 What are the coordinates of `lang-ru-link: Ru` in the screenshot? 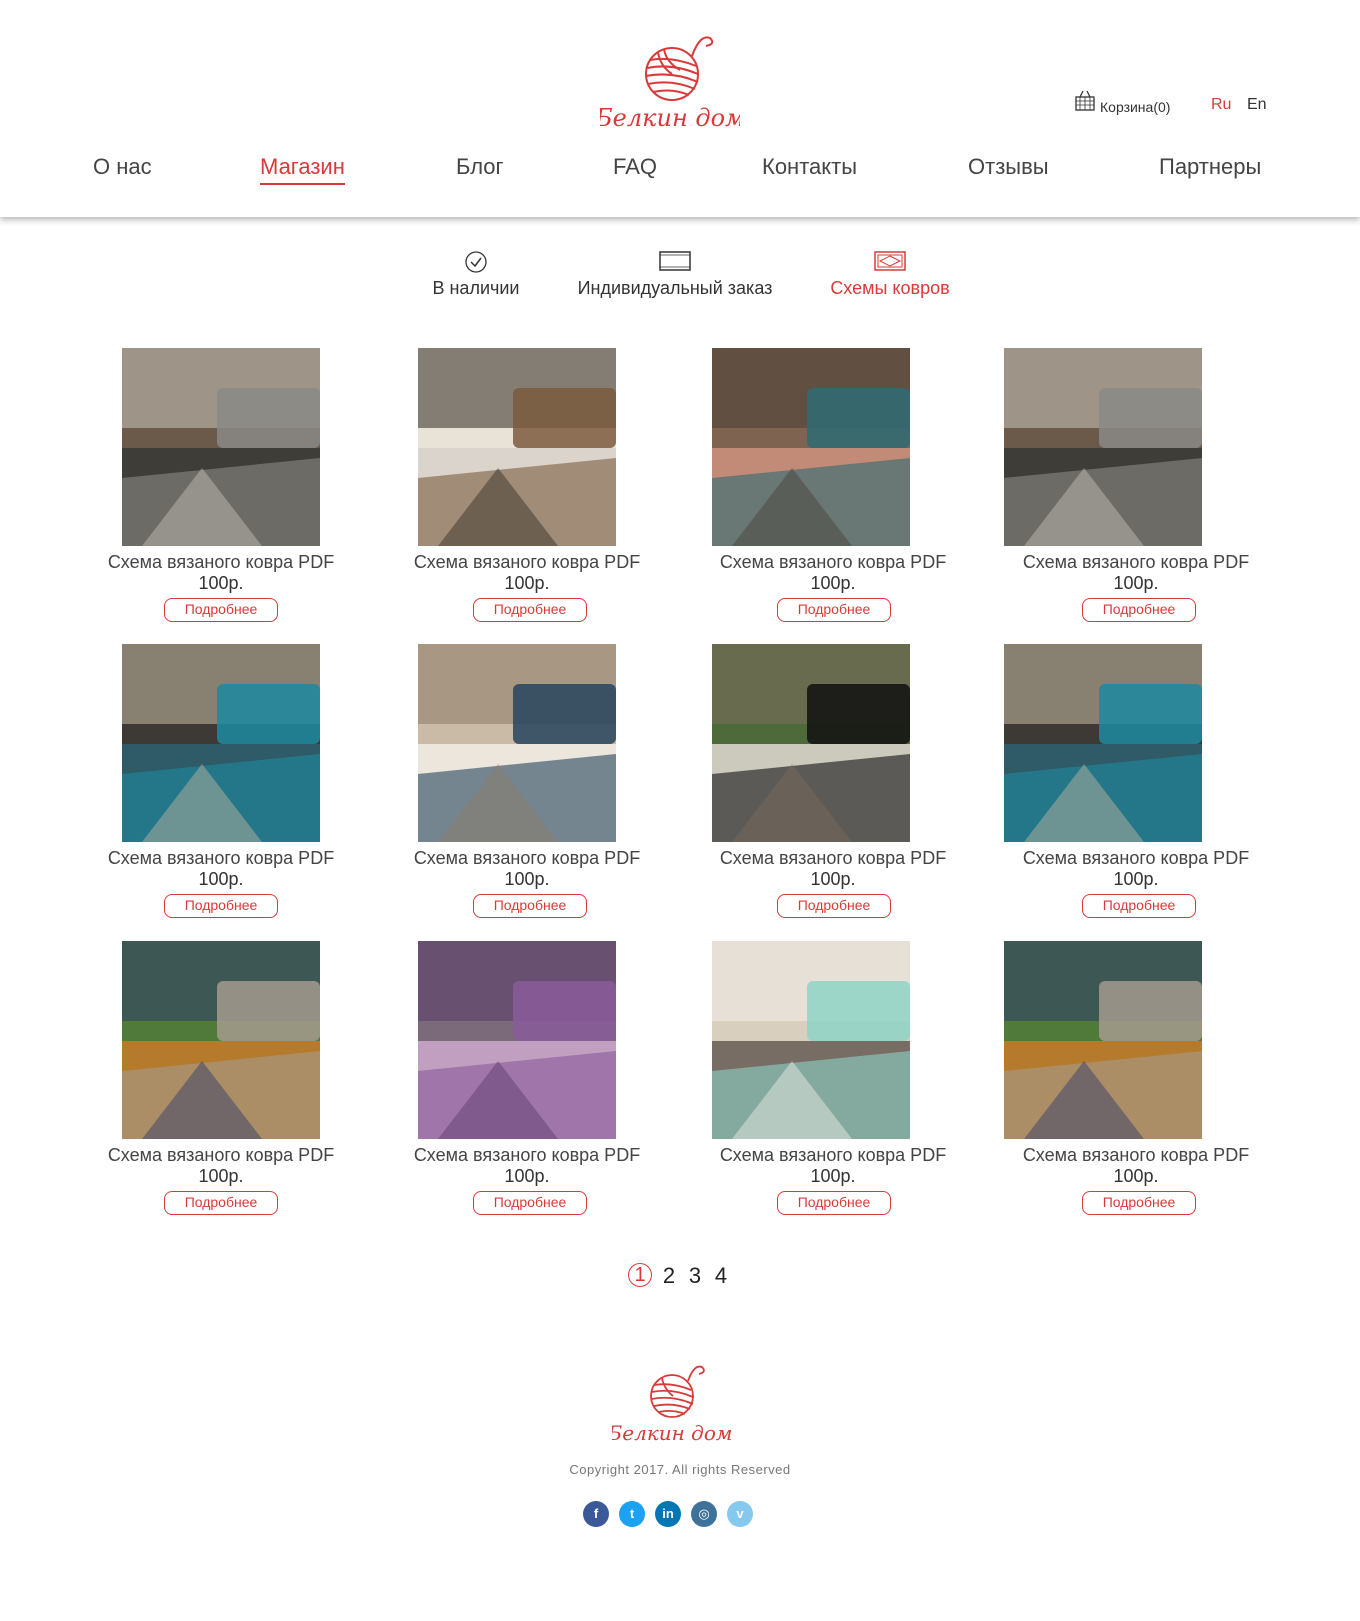 It's located at (1221, 105).